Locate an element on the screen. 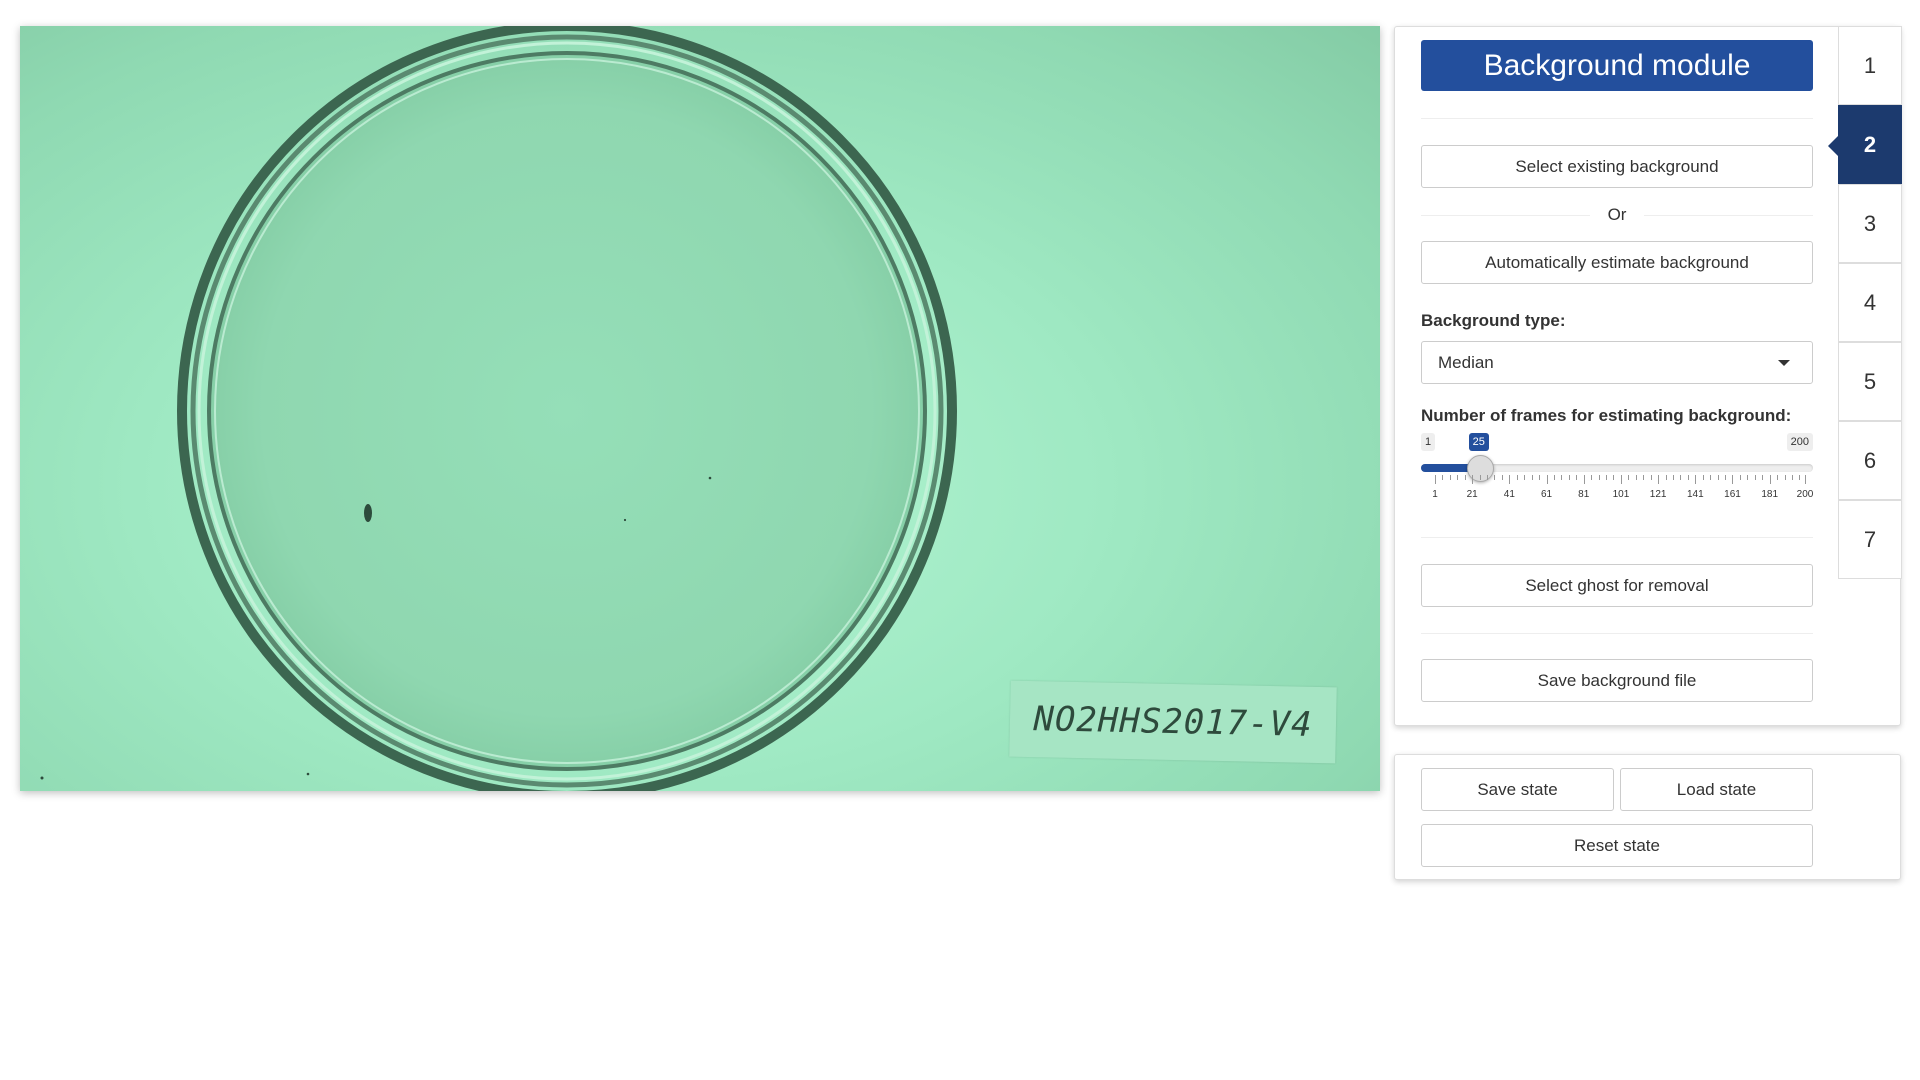 The height and width of the screenshot is (1080, 1920). or-text: Or is located at coordinates (1617, 214).